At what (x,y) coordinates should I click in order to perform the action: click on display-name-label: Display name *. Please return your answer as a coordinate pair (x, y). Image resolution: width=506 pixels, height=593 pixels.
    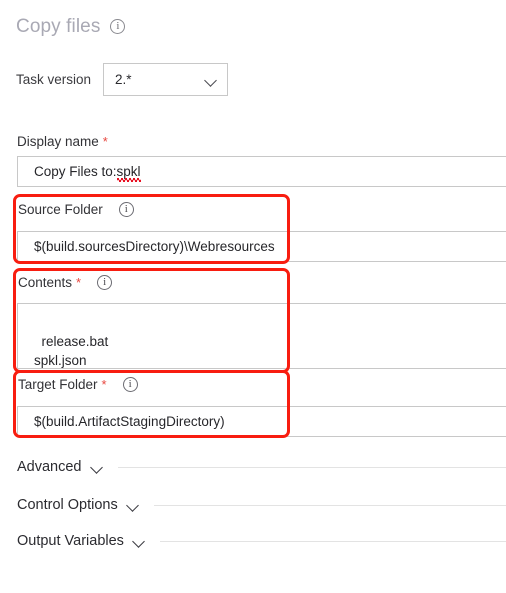
    Looking at the image, I should click on (62, 141).